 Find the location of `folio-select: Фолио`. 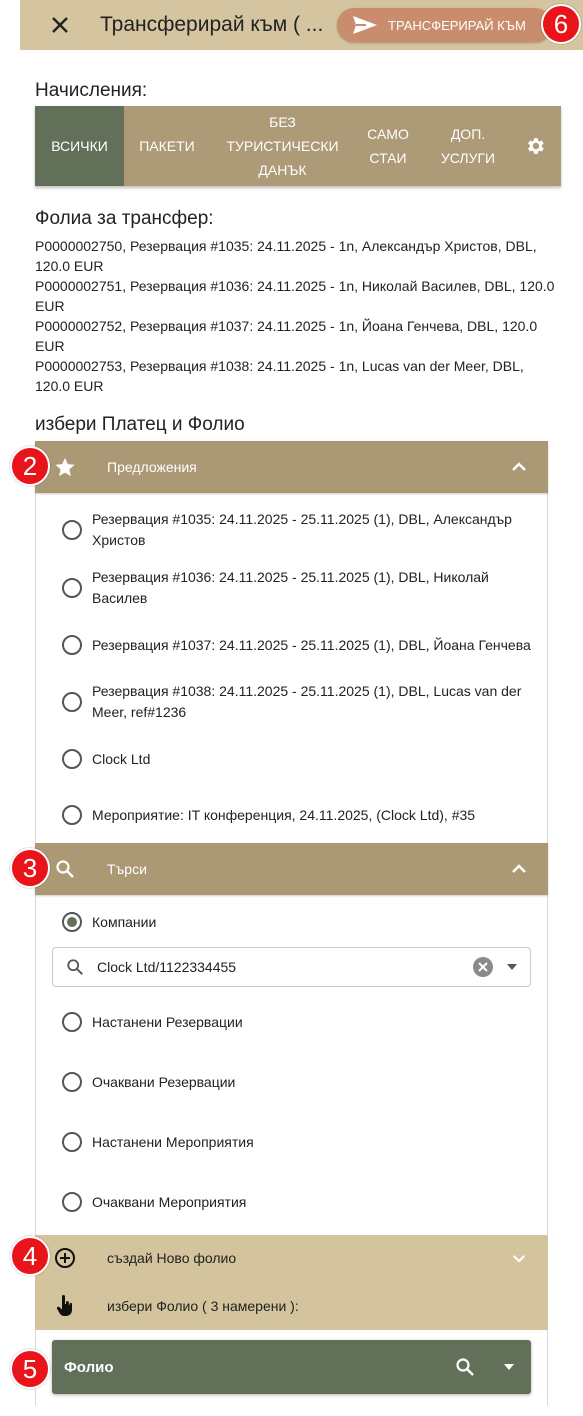

folio-select: Фолио is located at coordinates (291, 1367).